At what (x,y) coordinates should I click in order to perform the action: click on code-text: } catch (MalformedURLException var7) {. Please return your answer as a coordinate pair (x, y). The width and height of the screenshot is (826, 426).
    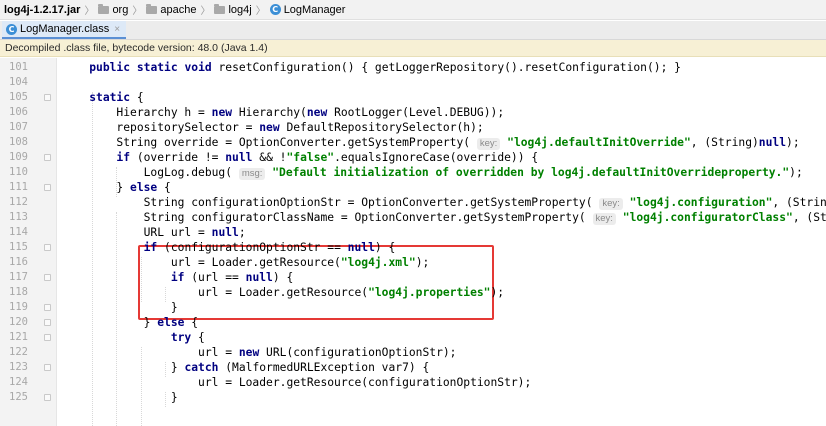
    Looking at the image, I should click on (246, 367).